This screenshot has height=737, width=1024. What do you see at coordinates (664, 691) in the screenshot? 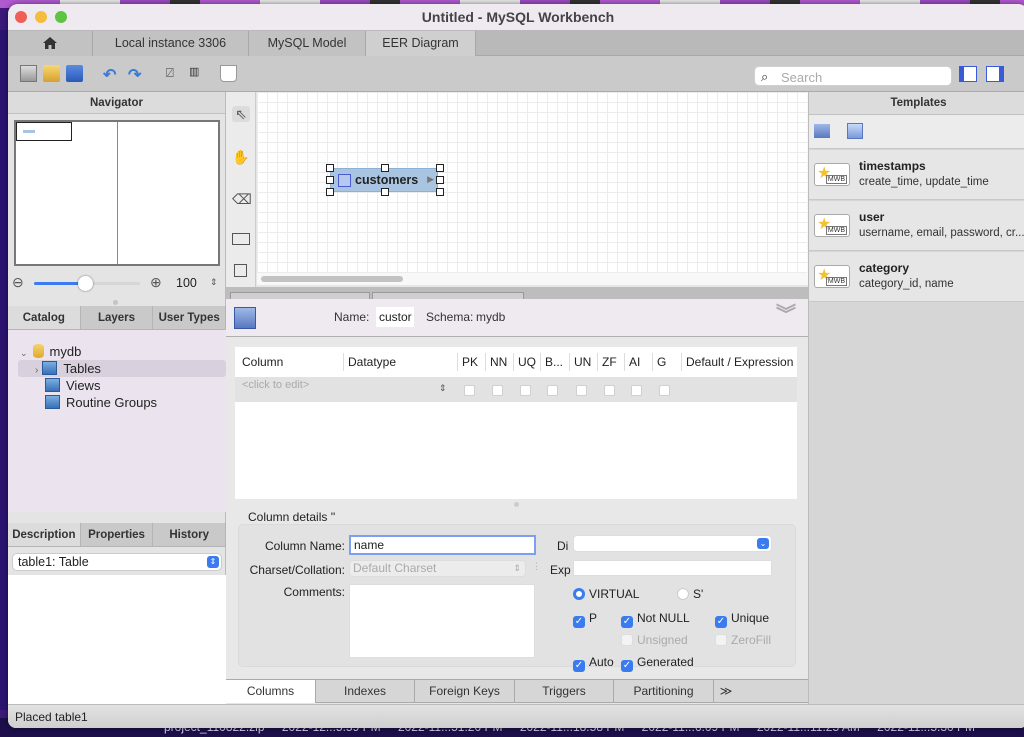
I see `tab-partitioning: Partitioning` at bounding box center [664, 691].